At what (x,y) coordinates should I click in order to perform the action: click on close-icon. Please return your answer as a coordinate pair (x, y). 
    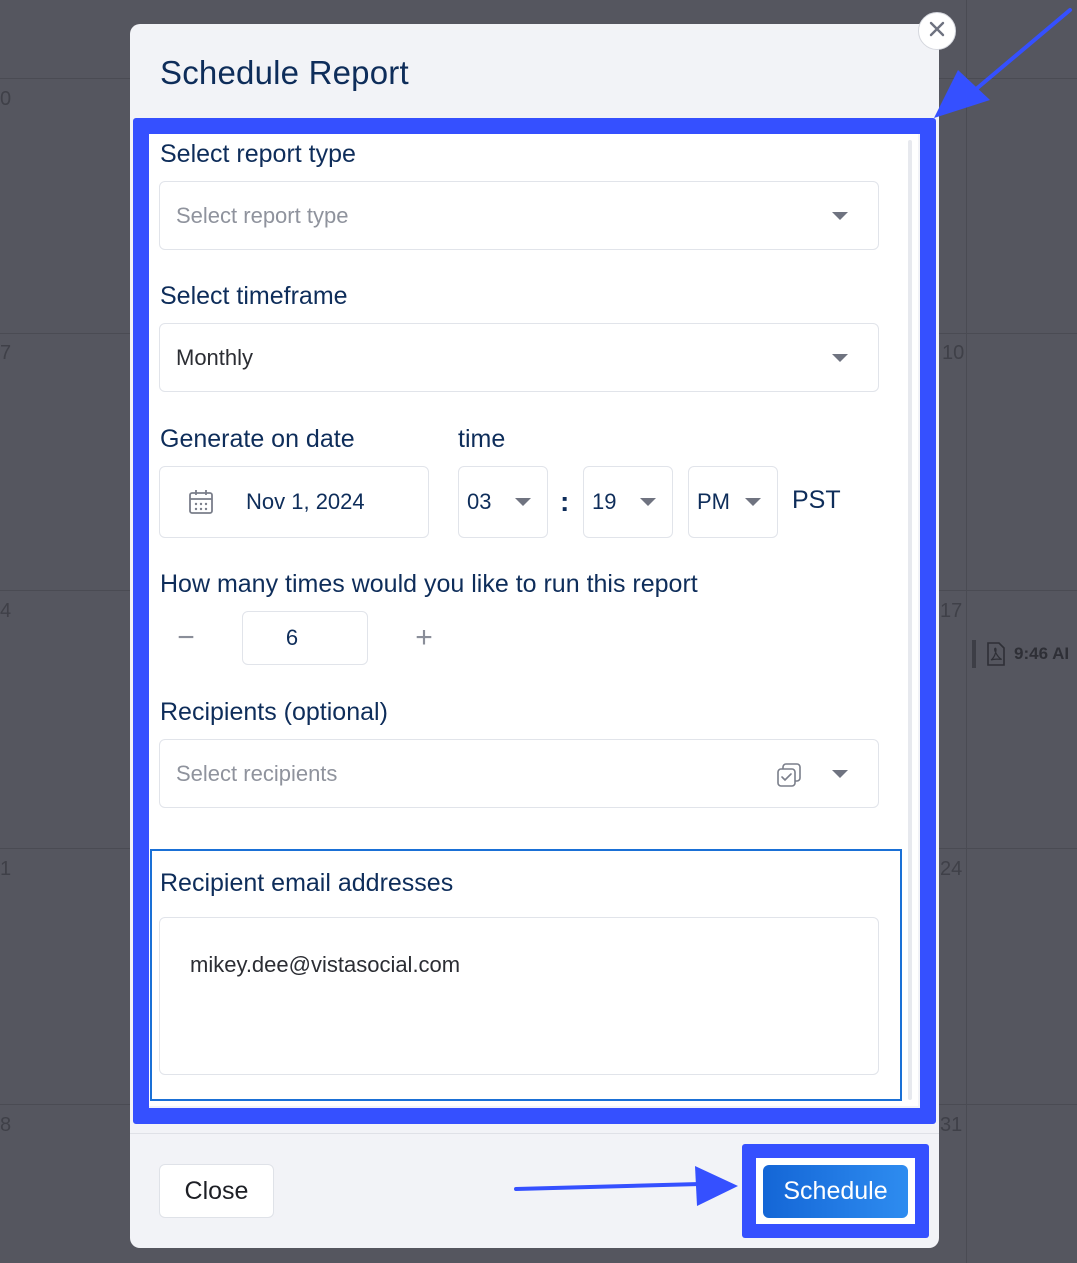
    Looking at the image, I should click on (937, 31).